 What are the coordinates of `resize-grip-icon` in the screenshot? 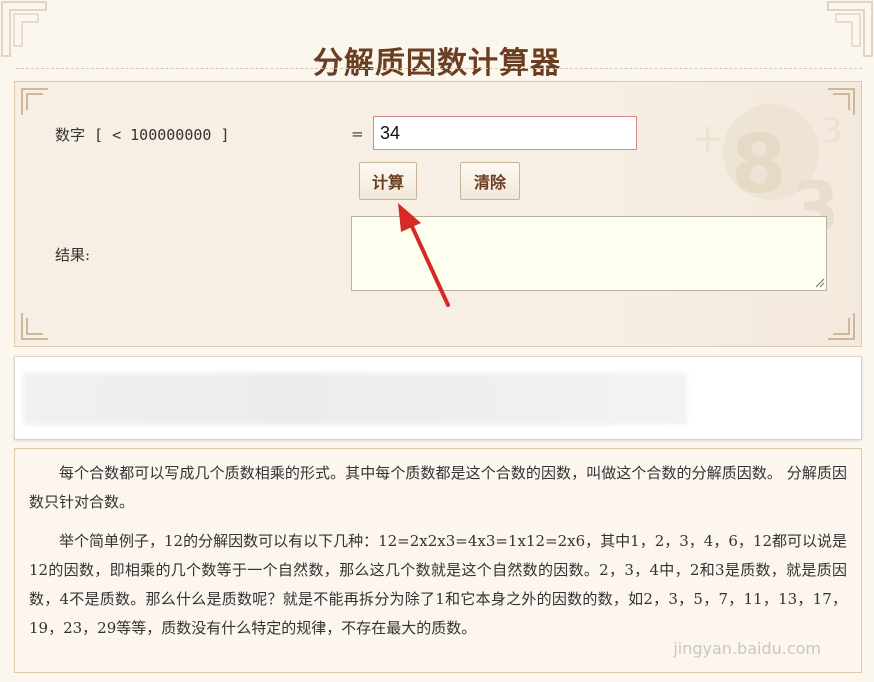 It's located at (819, 282).